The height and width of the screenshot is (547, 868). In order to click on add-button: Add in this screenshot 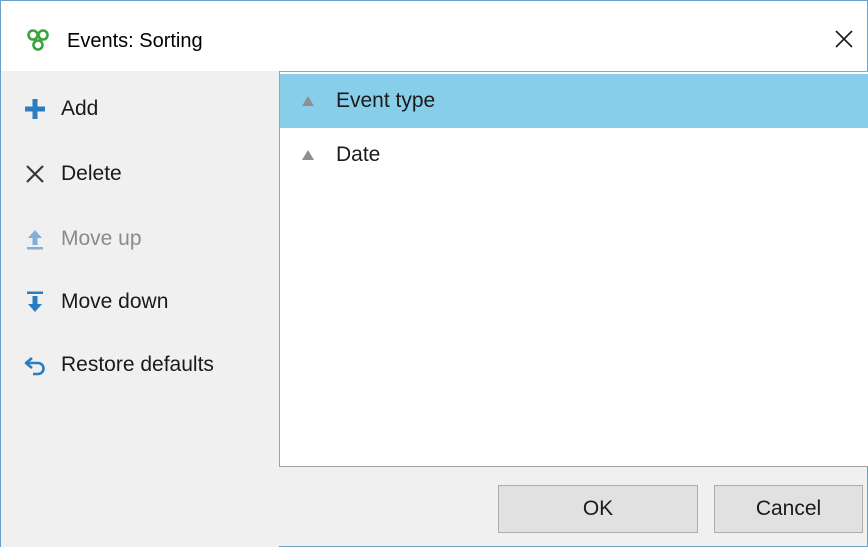, I will do `click(60, 109)`.